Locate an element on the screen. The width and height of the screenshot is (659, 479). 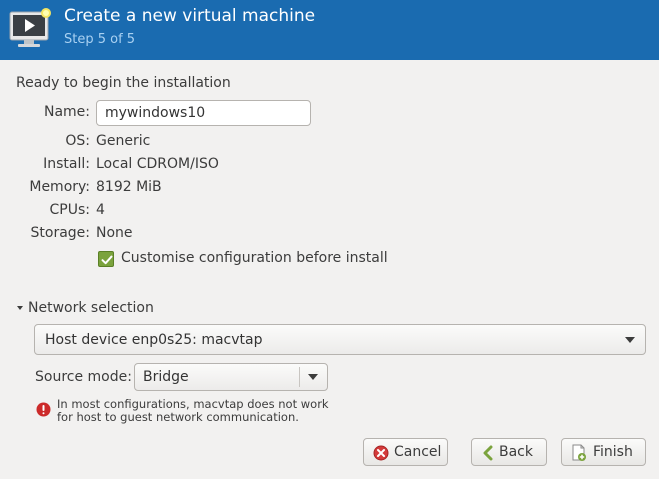
back-button: Back is located at coordinates (509, 452).